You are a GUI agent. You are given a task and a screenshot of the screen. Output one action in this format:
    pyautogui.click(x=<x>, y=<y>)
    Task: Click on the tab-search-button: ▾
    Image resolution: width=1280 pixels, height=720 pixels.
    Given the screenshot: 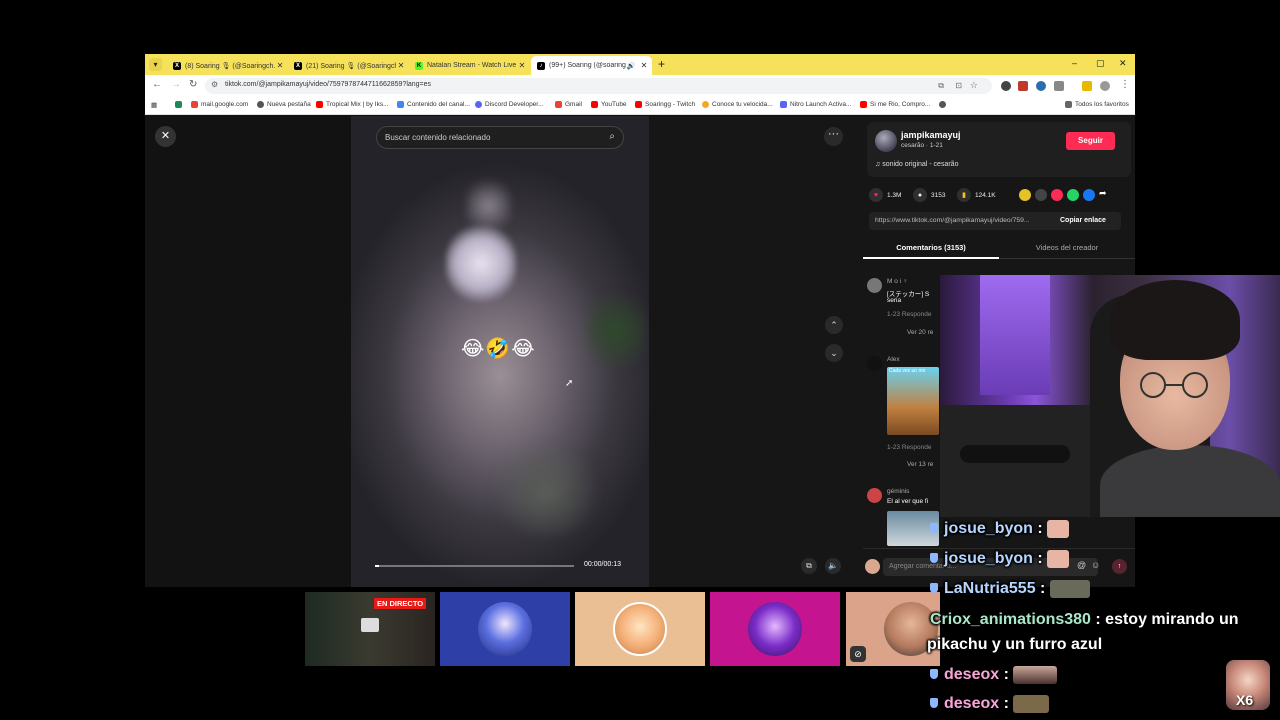 What is the action you would take?
    pyautogui.click(x=155, y=64)
    